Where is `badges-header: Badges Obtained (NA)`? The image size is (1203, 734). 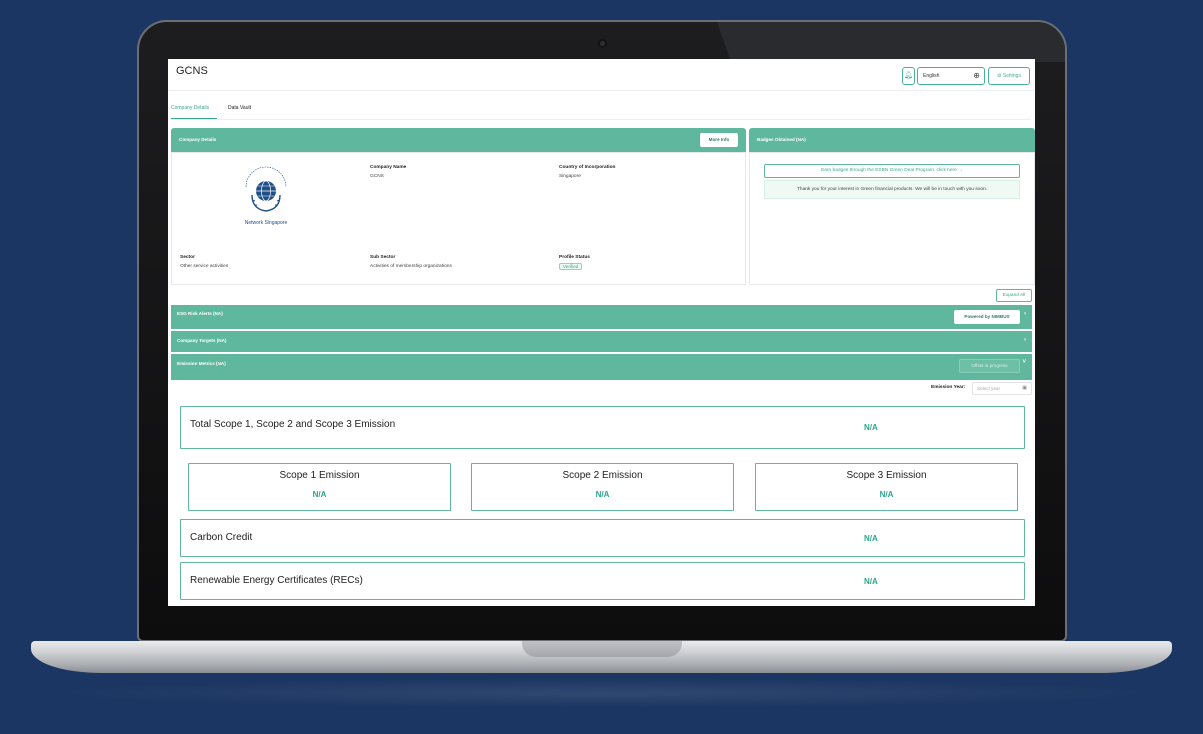 badges-header: Badges Obtained (NA) is located at coordinates (892, 140).